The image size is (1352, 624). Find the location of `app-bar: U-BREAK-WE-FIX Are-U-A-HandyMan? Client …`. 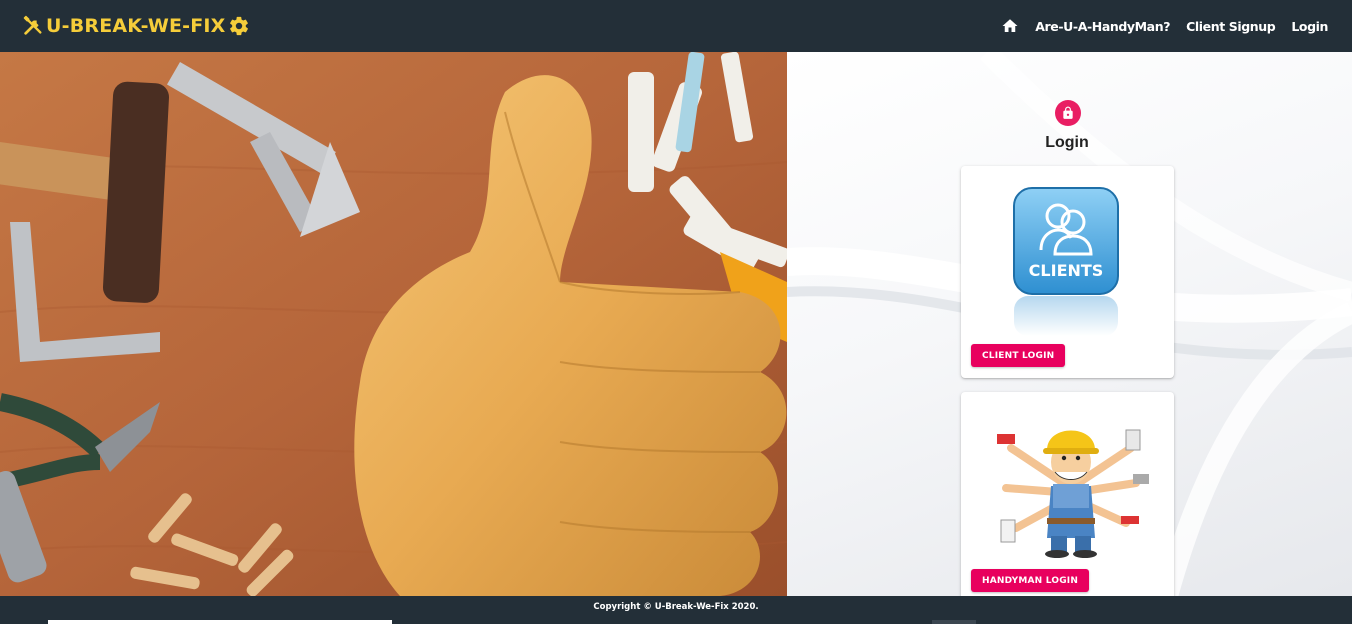

app-bar: U-BREAK-WE-FIX Are-U-A-HandyMan? Client … is located at coordinates (676, 26).